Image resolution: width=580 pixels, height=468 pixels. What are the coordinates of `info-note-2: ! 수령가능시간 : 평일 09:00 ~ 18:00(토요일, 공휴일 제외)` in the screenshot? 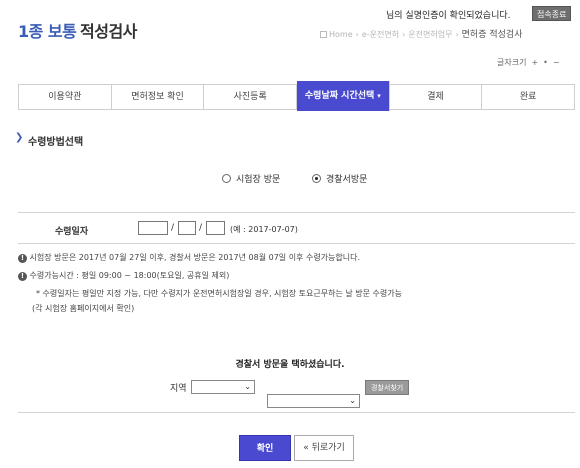 It's located at (123, 275).